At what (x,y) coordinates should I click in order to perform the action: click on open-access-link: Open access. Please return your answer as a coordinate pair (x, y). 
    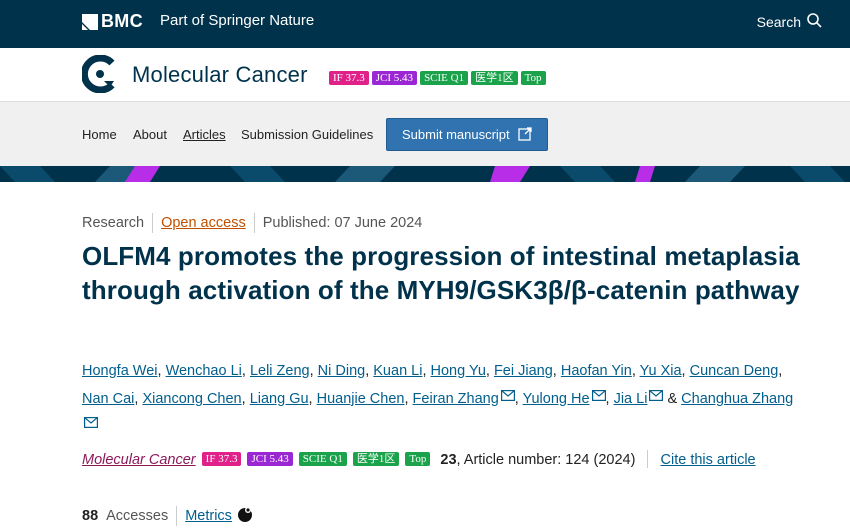
    Looking at the image, I should click on (203, 223).